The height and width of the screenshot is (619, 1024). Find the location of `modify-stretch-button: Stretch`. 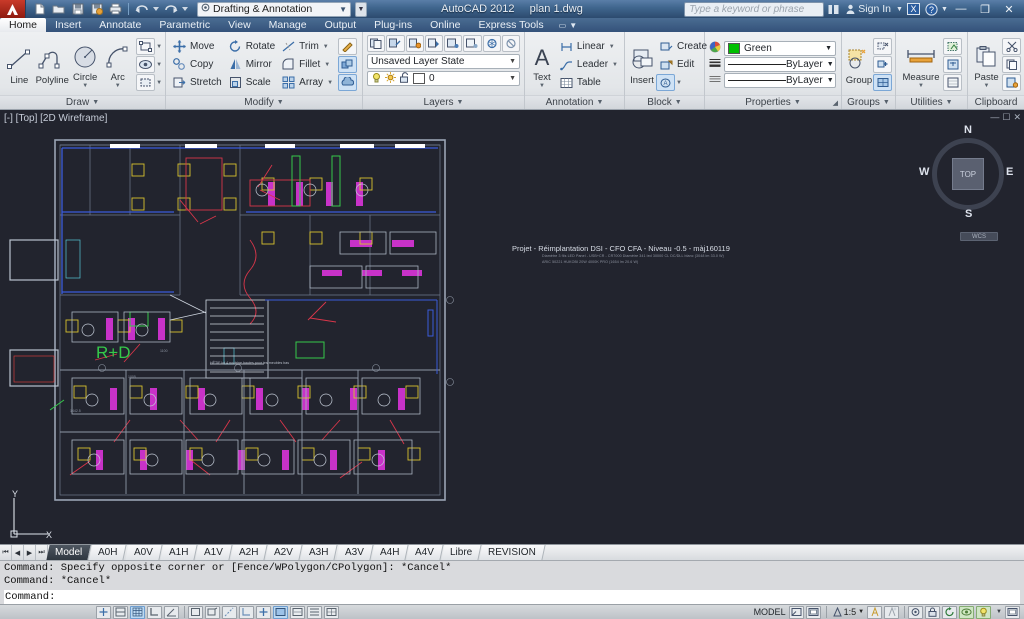

modify-stretch-button: Stretch is located at coordinates (197, 82).